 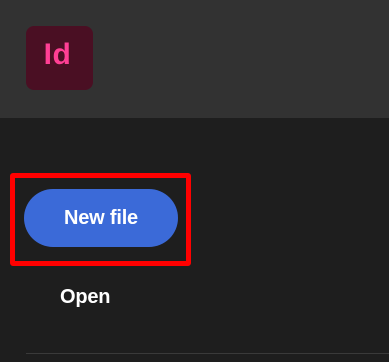 I want to click on sidebar-divider, so click(x=207, y=353).